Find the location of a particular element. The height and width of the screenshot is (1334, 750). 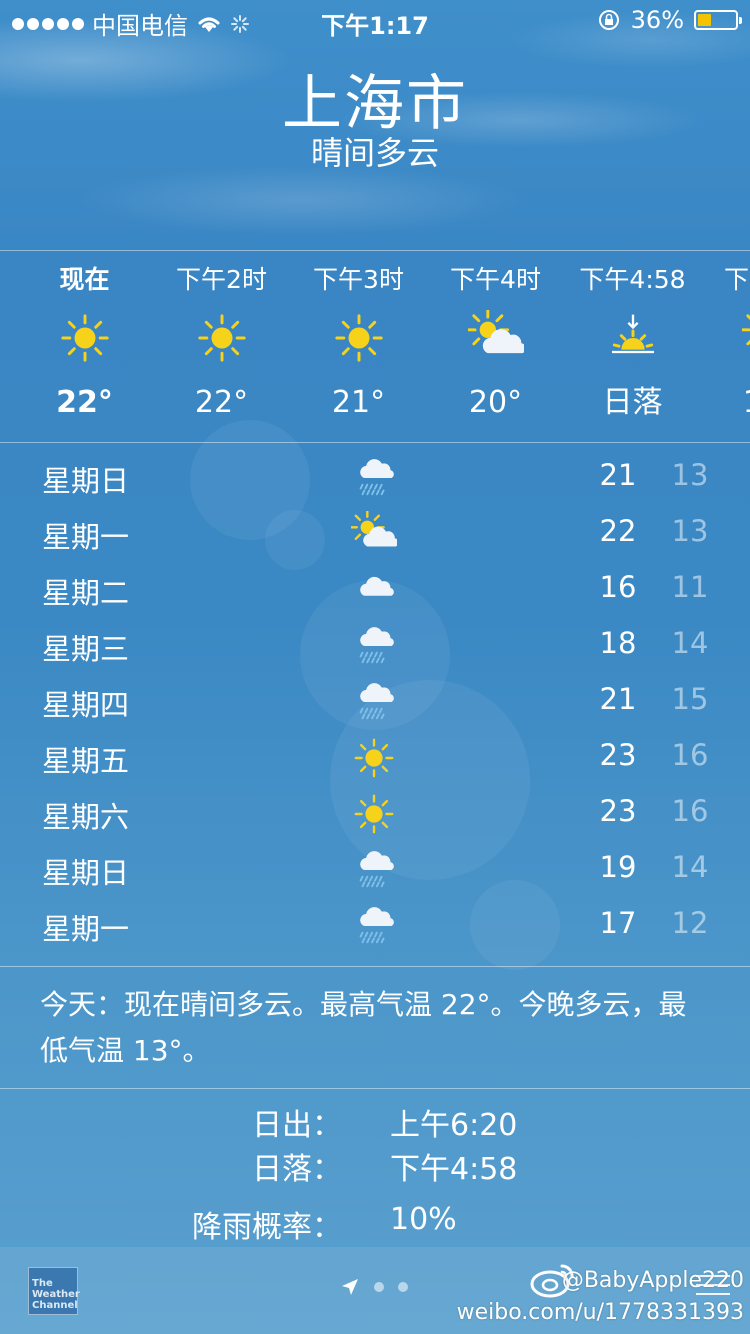

rotation-lock-icon is located at coordinates (608, 20).